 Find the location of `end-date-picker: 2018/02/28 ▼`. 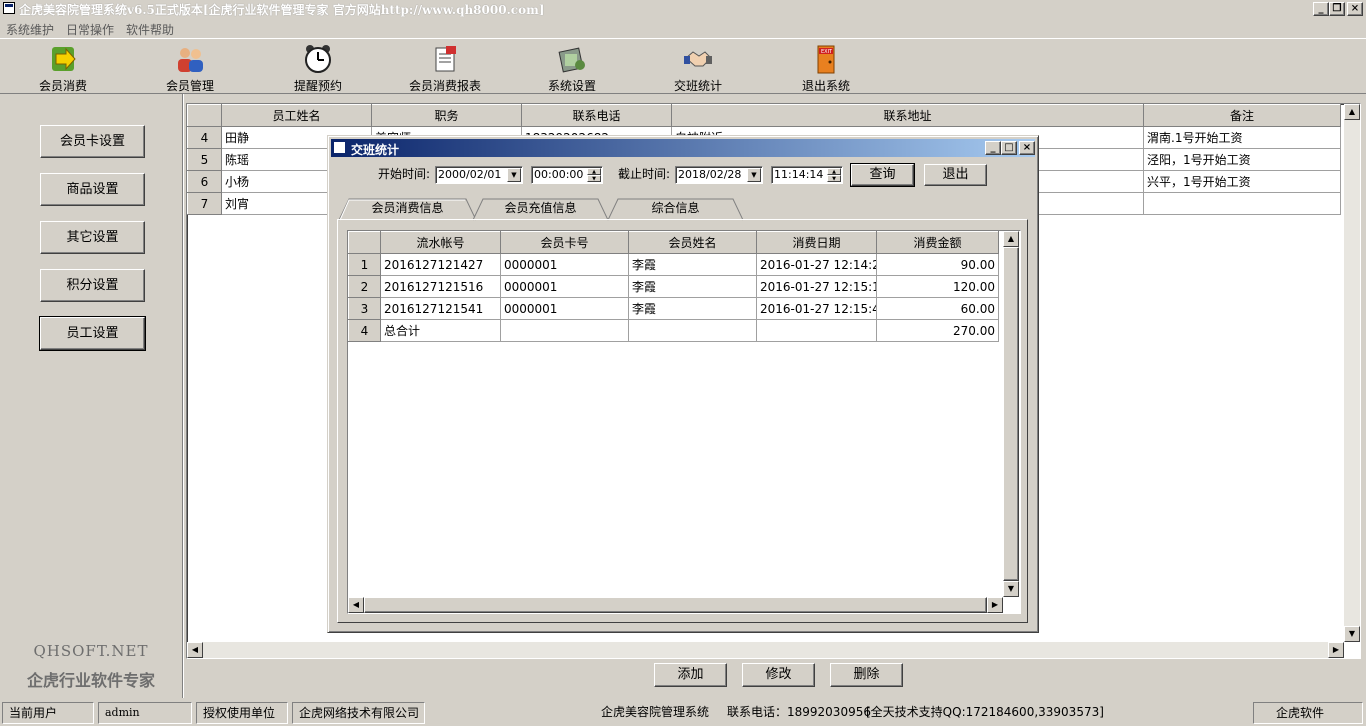

end-date-picker: 2018/02/28 ▼ is located at coordinates (719, 175).